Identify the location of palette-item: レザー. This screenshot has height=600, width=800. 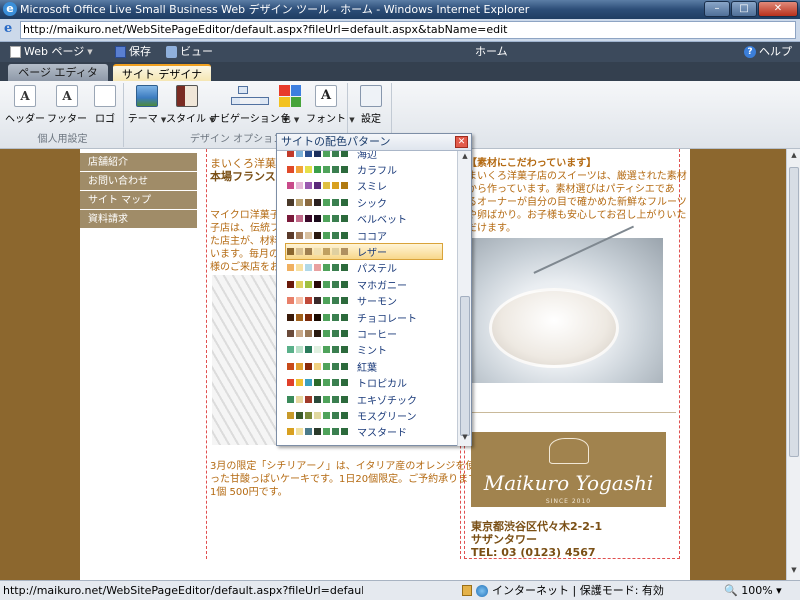
(364, 251).